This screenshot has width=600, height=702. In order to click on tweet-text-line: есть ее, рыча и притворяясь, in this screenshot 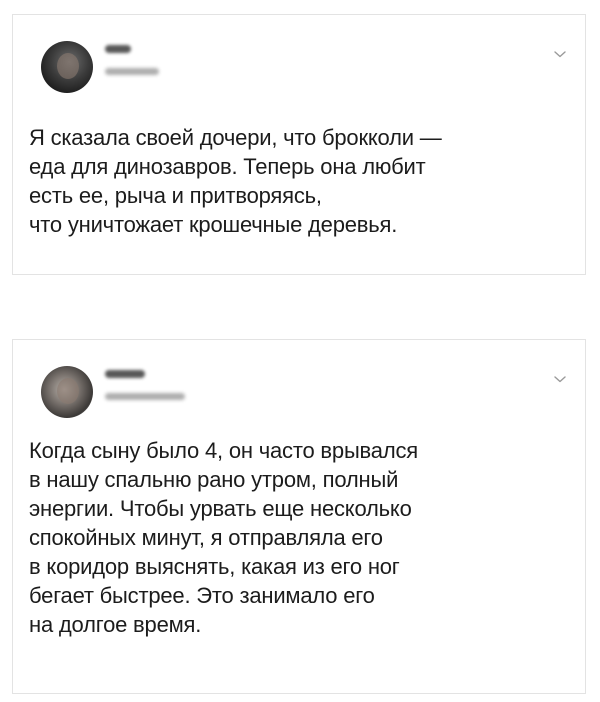, I will do `click(175, 195)`.